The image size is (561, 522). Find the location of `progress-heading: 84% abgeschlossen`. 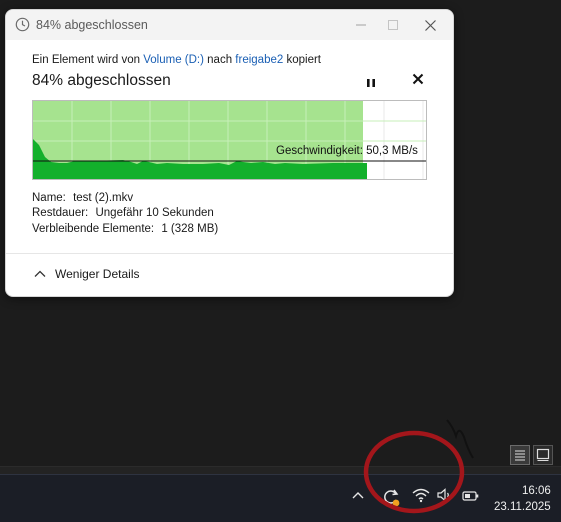

progress-heading: 84% abgeschlossen is located at coordinates (101, 80).